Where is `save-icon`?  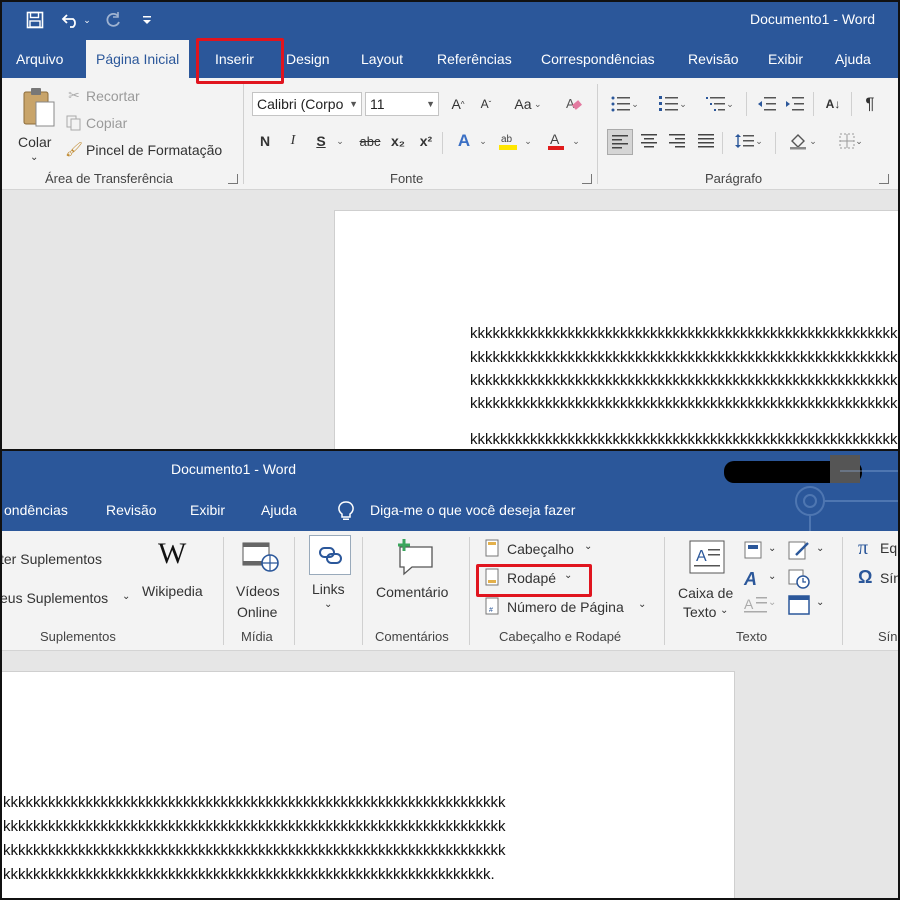
save-icon is located at coordinates (35, 20).